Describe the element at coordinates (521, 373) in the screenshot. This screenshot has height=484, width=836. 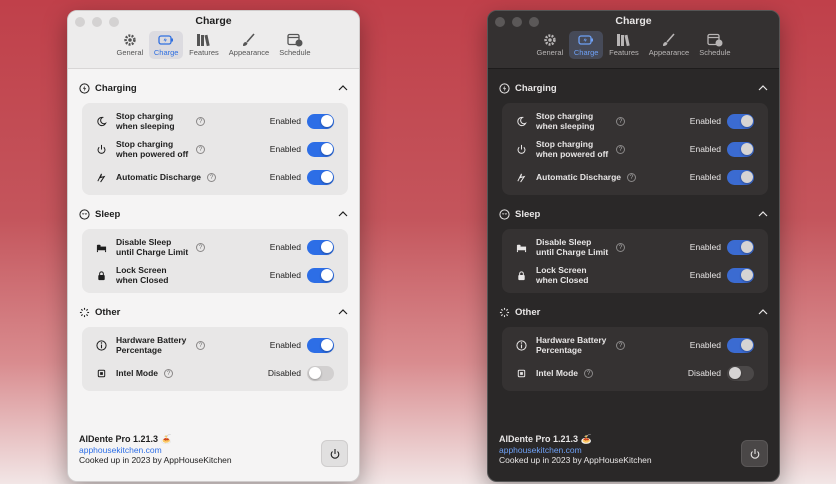
I see `cpu-icon` at that location.